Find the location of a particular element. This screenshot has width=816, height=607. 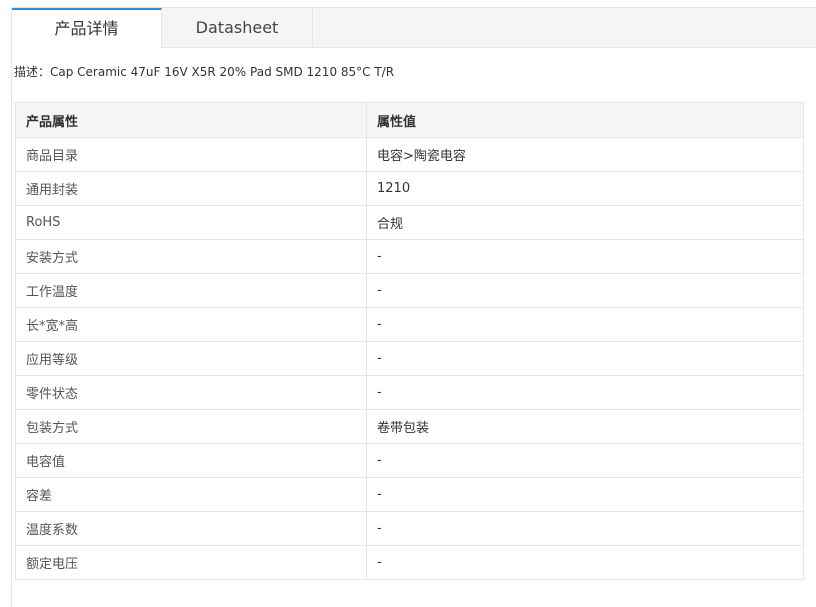

attribute-name: 长*宽*高 is located at coordinates (191, 324).